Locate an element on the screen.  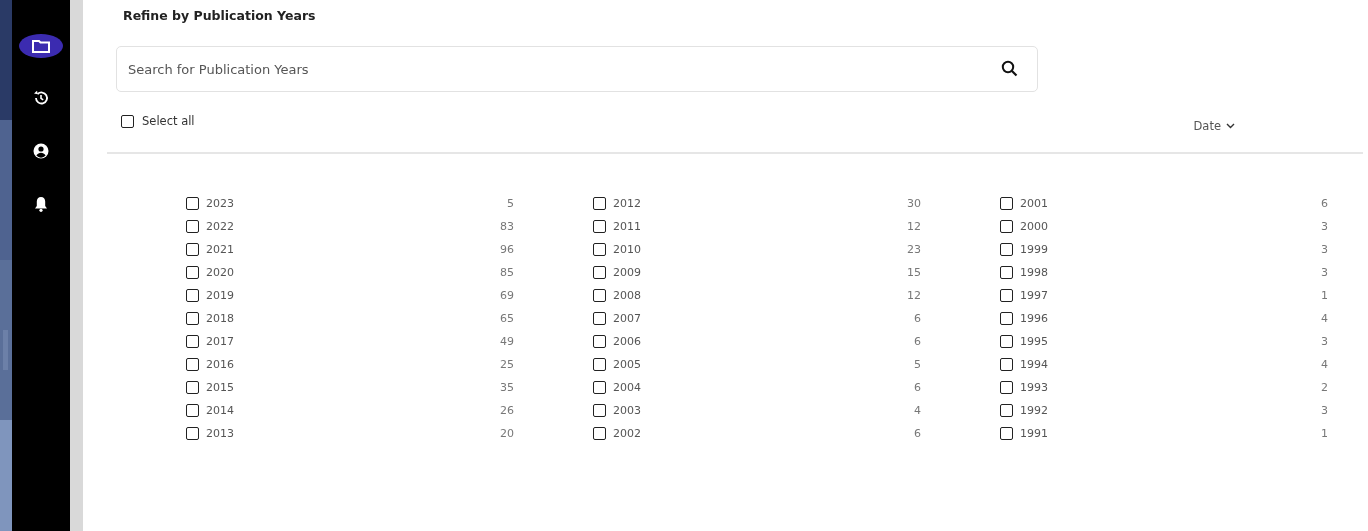
bell-icon is located at coordinates (41, 204).